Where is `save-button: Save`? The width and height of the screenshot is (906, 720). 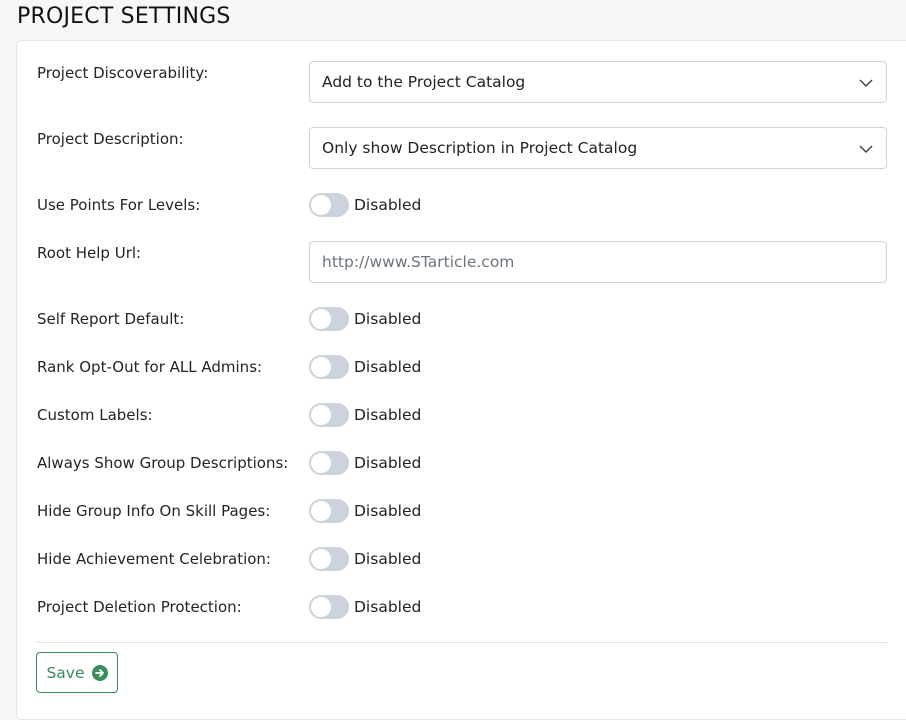
save-button: Save is located at coordinates (77, 672).